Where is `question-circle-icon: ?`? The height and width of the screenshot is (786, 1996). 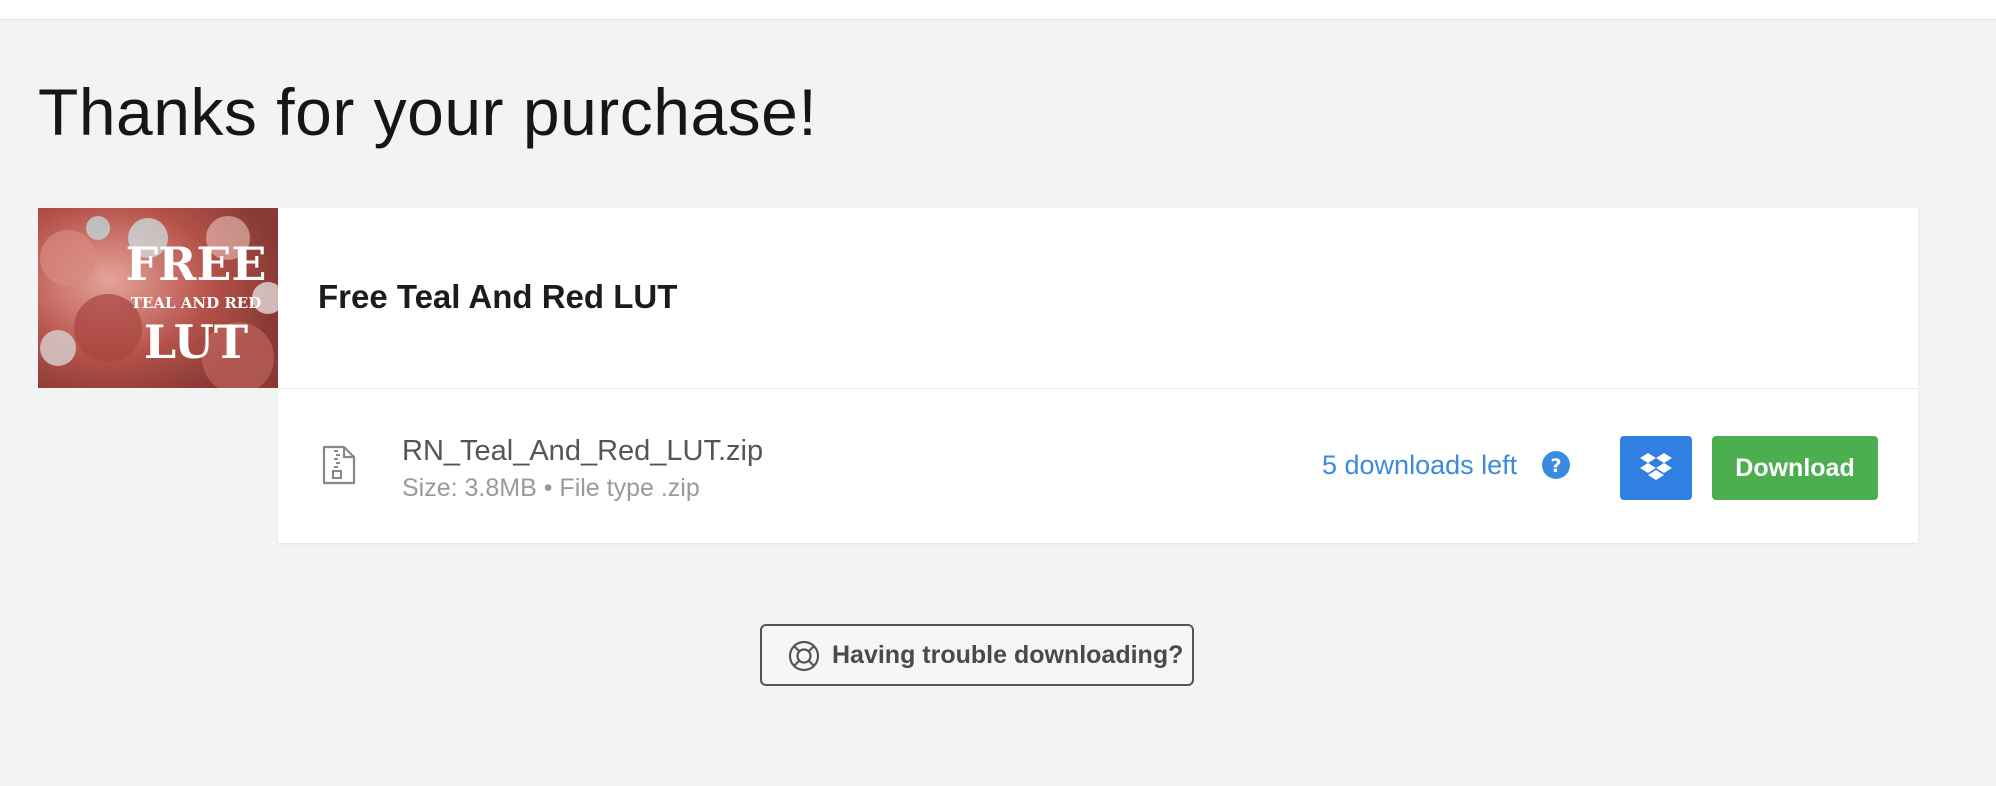
question-circle-icon: ? is located at coordinates (1556, 465).